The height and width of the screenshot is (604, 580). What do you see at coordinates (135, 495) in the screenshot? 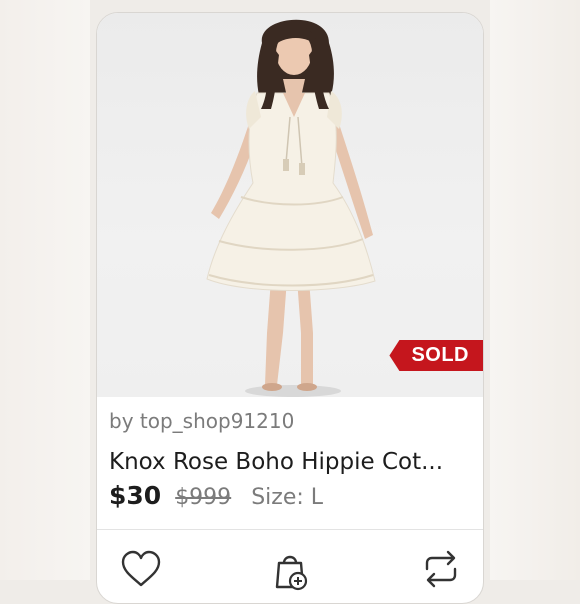
I see `listing-price: $30` at bounding box center [135, 495].